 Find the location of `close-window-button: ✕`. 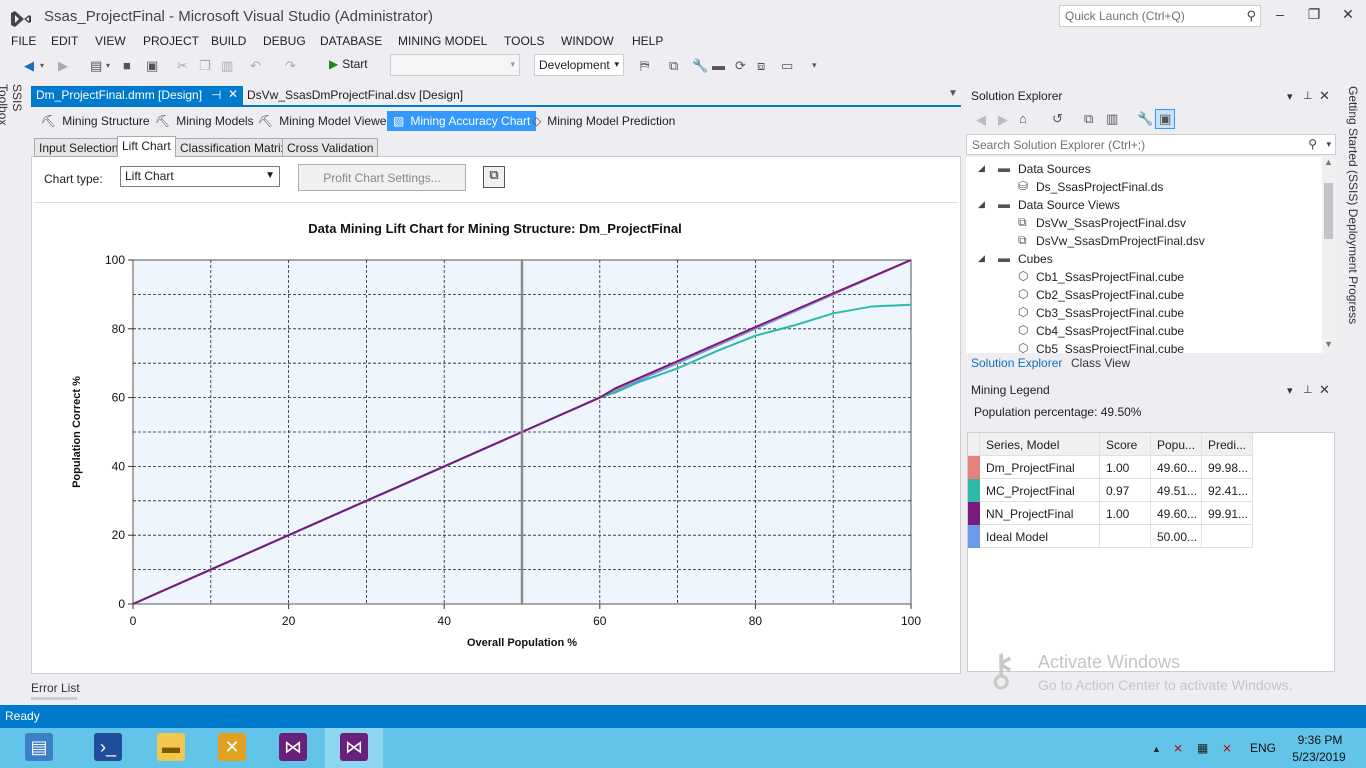

close-window-button: ✕ is located at coordinates (1348, 14).